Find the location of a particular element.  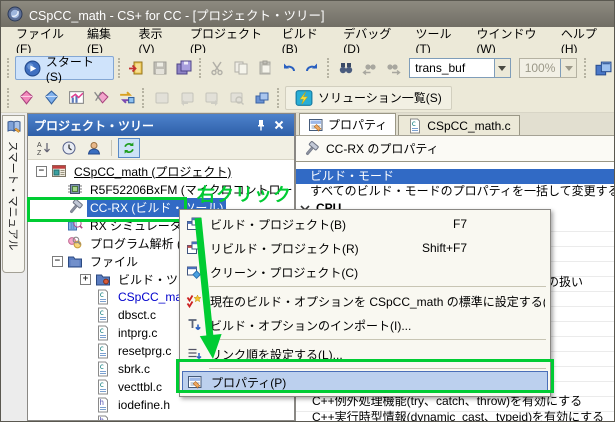

project-tree-title: プロジェクト・ツリー is located at coordinates (94, 125).